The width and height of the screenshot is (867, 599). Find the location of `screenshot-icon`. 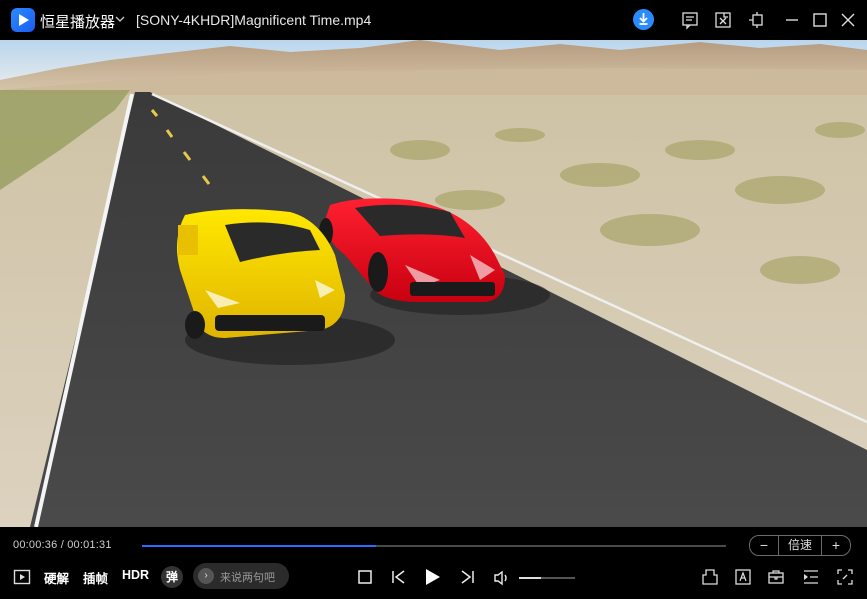

screenshot-icon is located at coordinates (723, 20).